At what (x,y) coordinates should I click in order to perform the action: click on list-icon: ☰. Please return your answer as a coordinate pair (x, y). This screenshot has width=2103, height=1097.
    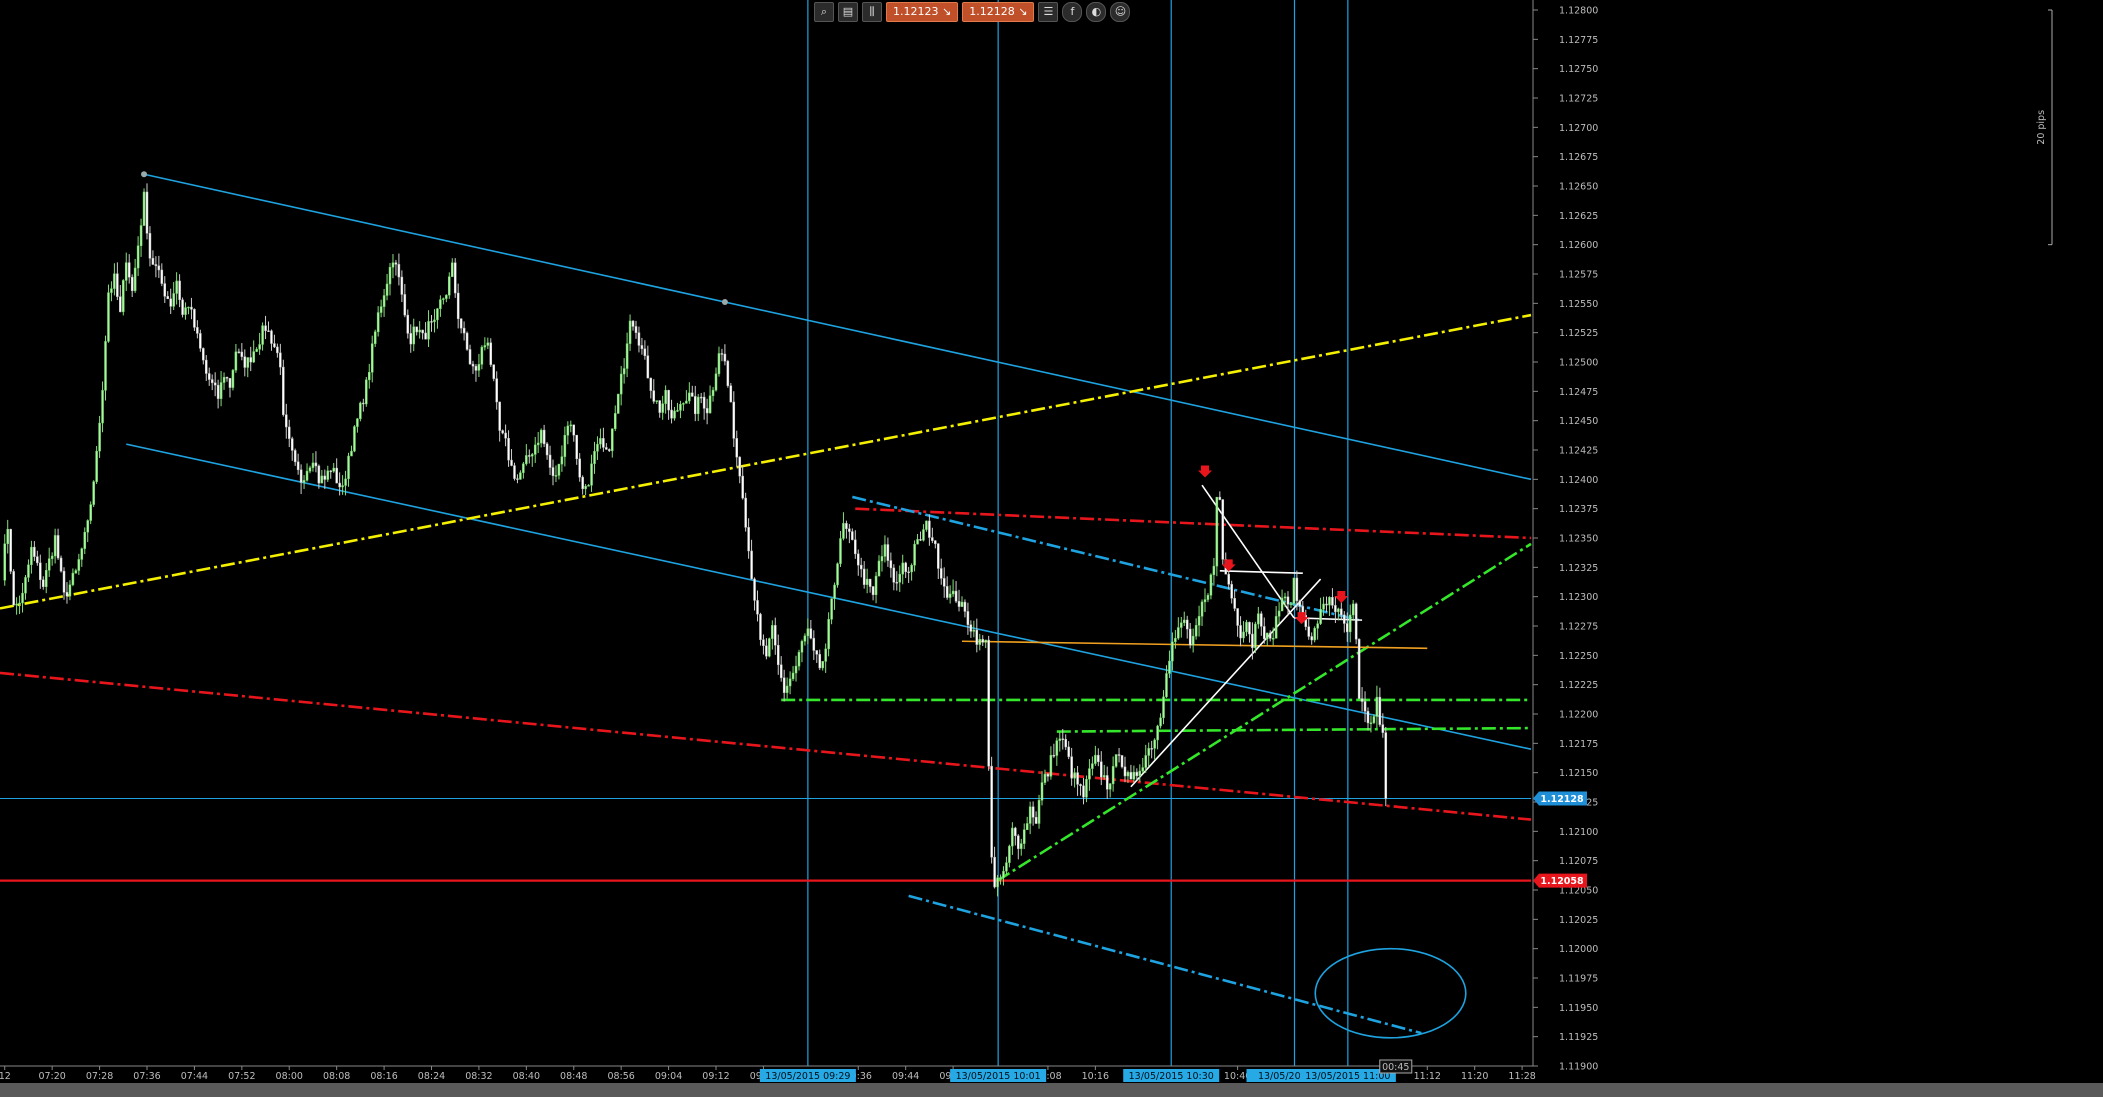
    Looking at the image, I should click on (1048, 12).